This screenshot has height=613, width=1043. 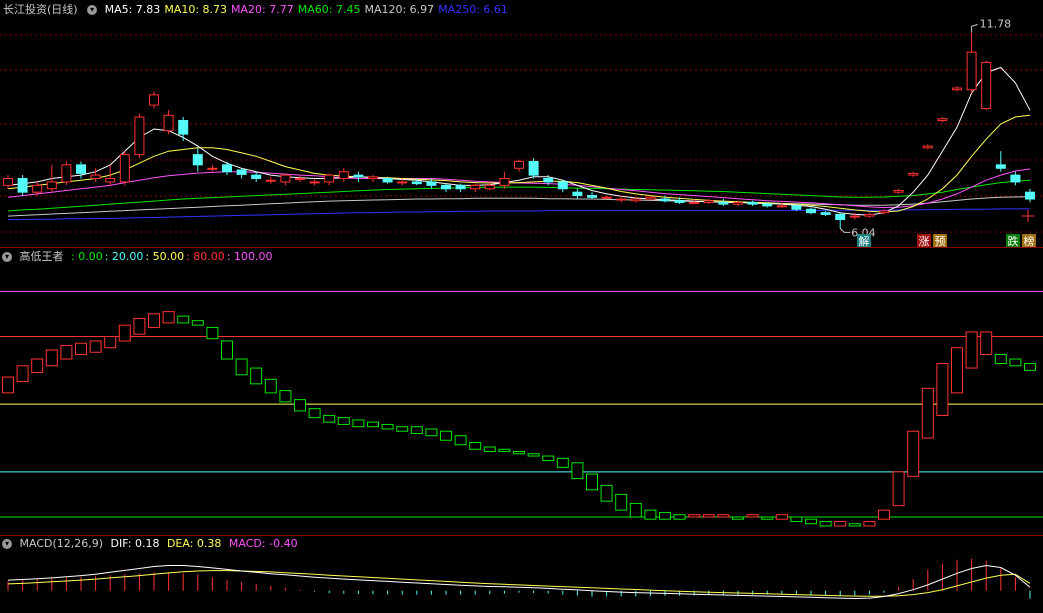 What do you see at coordinates (519, 188) in the screenshot?
I see `ma20-line` at bounding box center [519, 188].